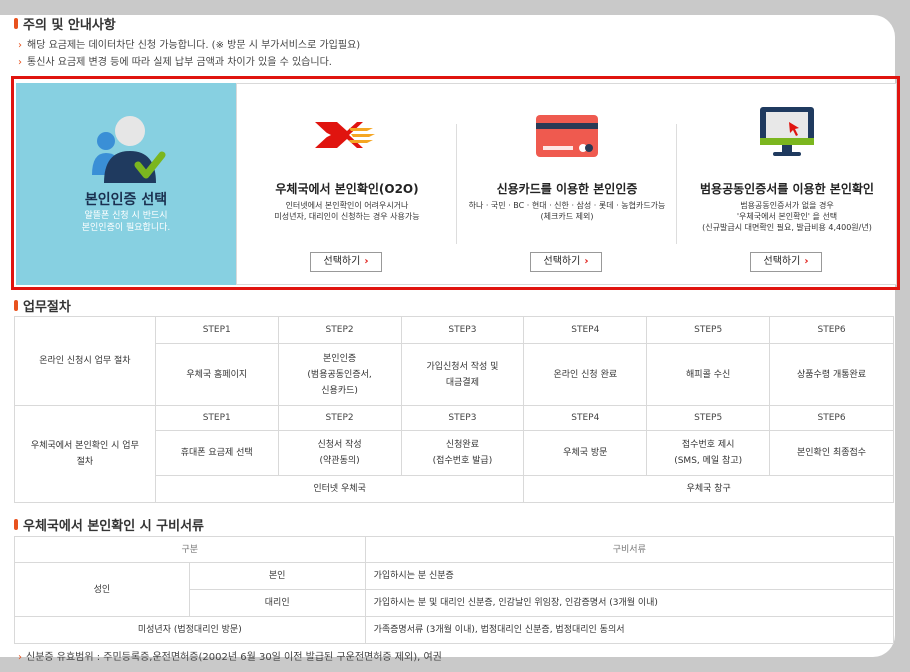  What do you see at coordinates (126, 184) in the screenshot?
I see `cert-intro-panel: 본인인증 선택 알뜰폰 신청 시 반드시 본인인증이 필요합니다.` at bounding box center [126, 184].